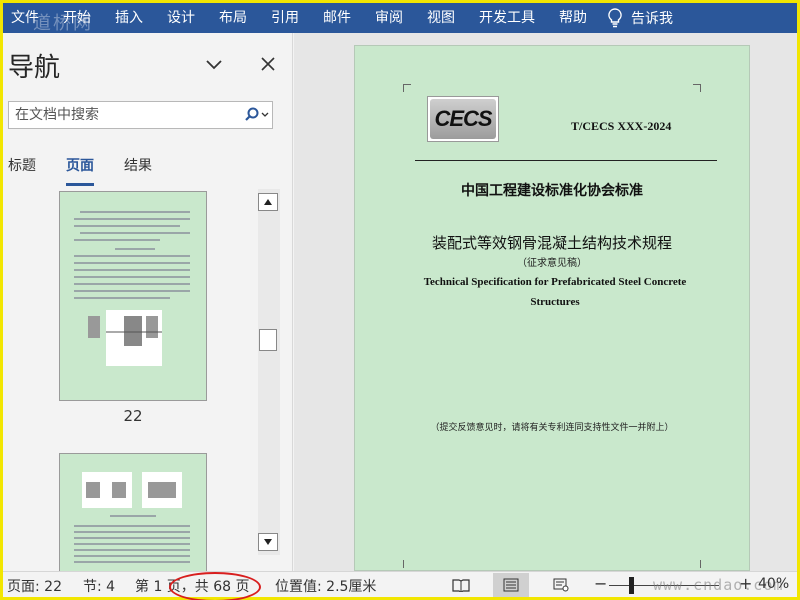 Image resolution: width=800 pixels, height=600 pixels. I want to click on tab-help: 帮助, so click(573, 18).